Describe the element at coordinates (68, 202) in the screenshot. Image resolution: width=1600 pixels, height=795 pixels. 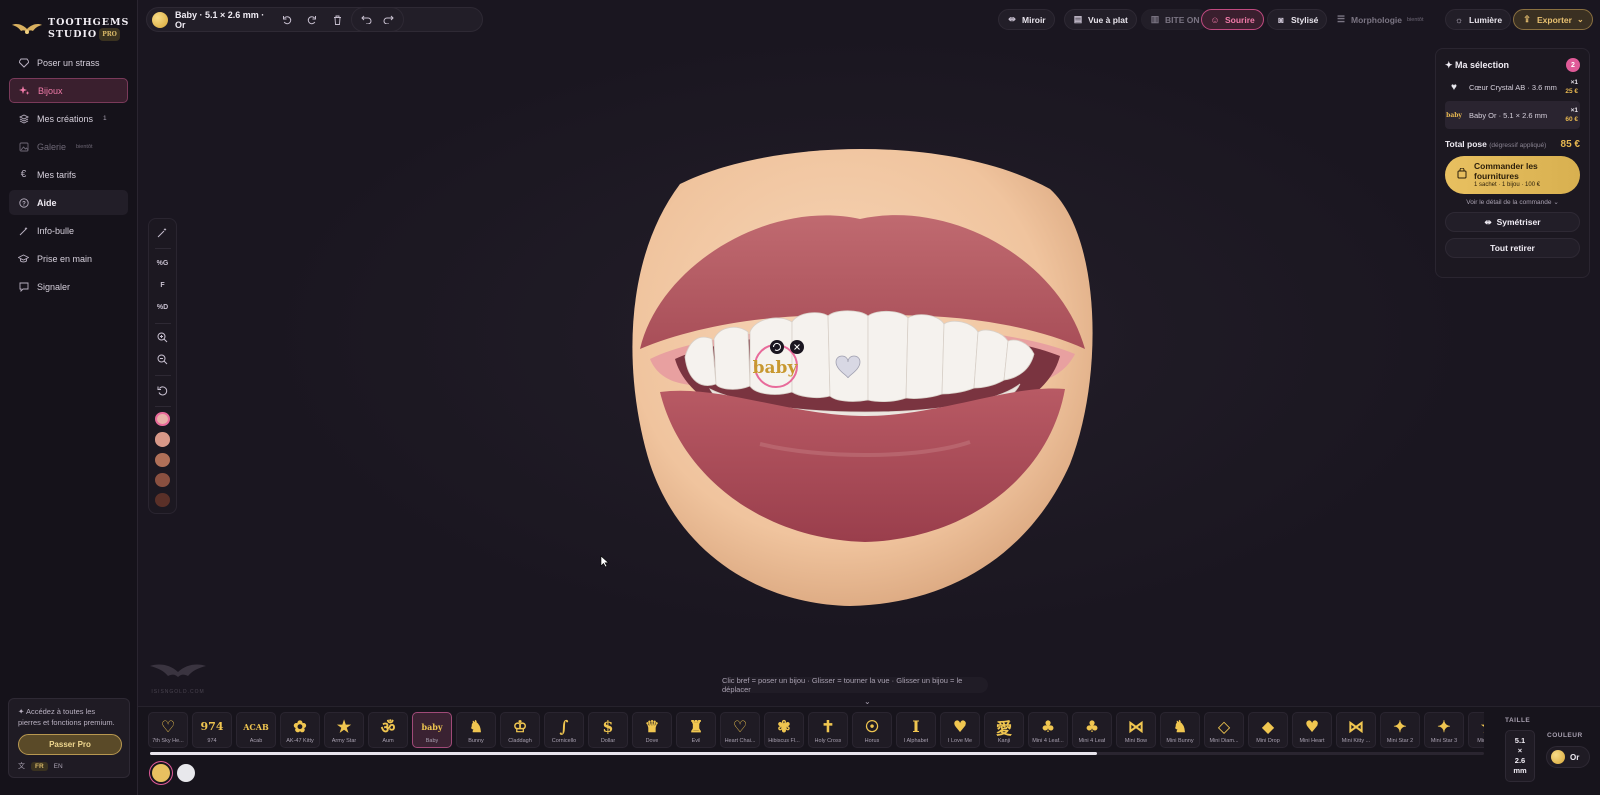
I see `sidebar-item-aide: ? Aide` at that location.